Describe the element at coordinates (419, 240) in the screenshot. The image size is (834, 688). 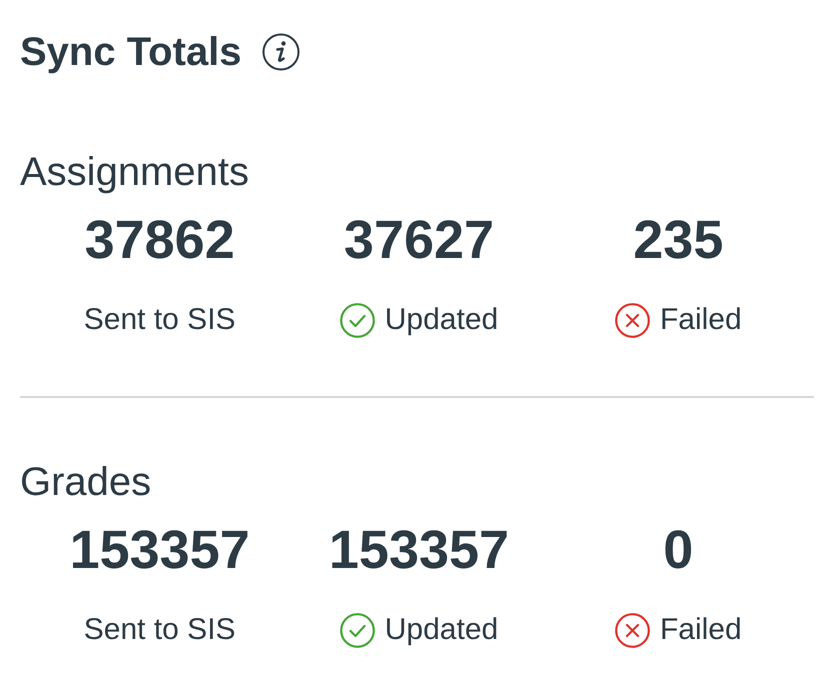
I see `stat-value: 37627` at that location.